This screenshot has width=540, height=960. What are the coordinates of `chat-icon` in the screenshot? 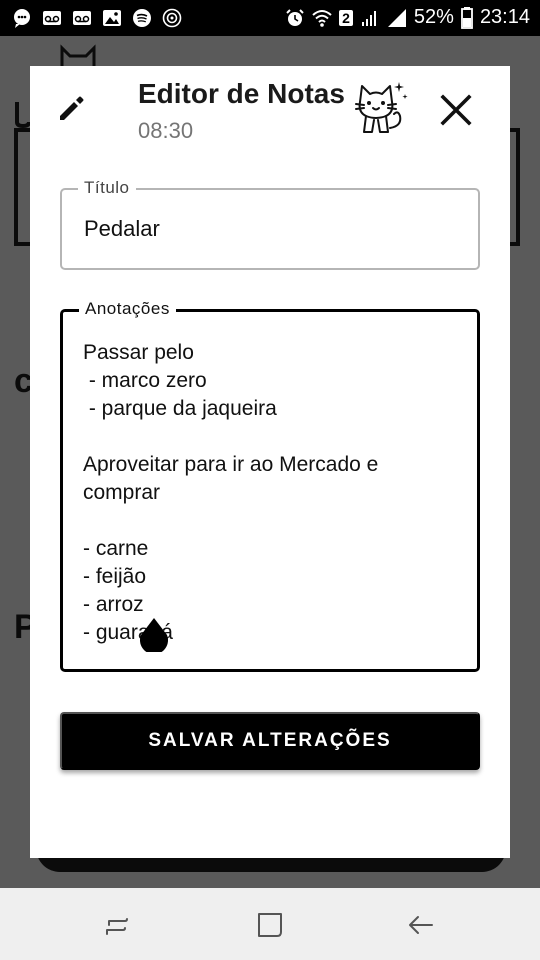 It's located at (22, 18).